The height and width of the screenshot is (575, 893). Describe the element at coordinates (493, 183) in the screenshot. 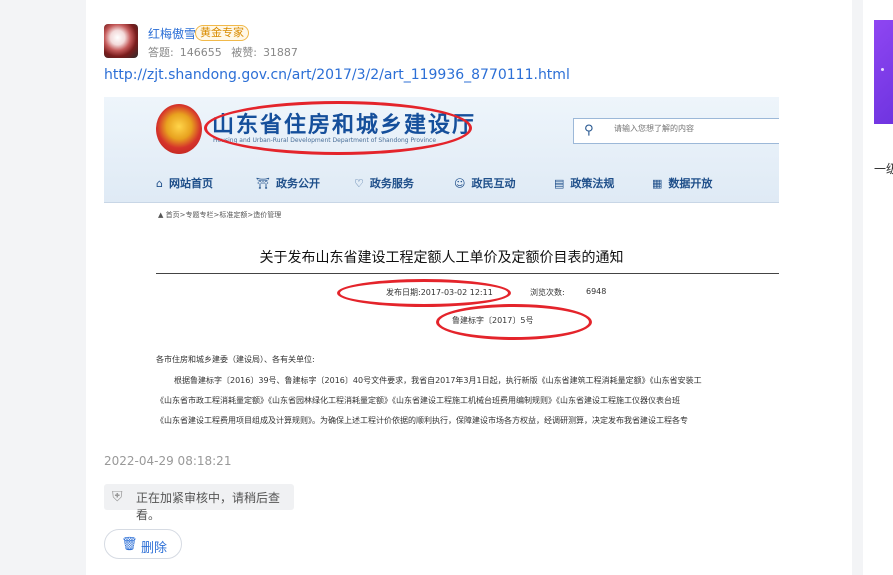

I see `gov-nav-label: 政民互动` at that location.